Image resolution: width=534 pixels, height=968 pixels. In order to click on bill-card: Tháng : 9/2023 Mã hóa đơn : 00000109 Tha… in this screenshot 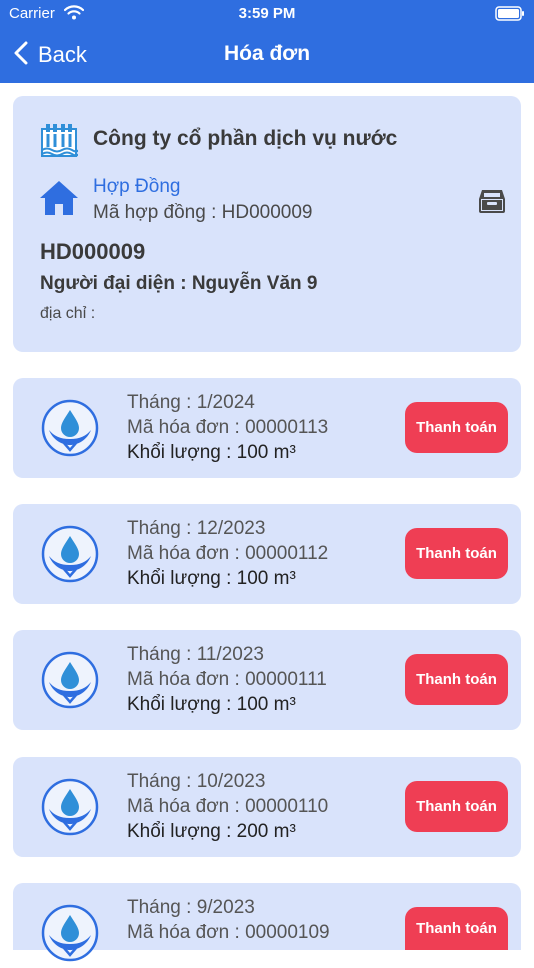, I will do `click(267, 922)`.